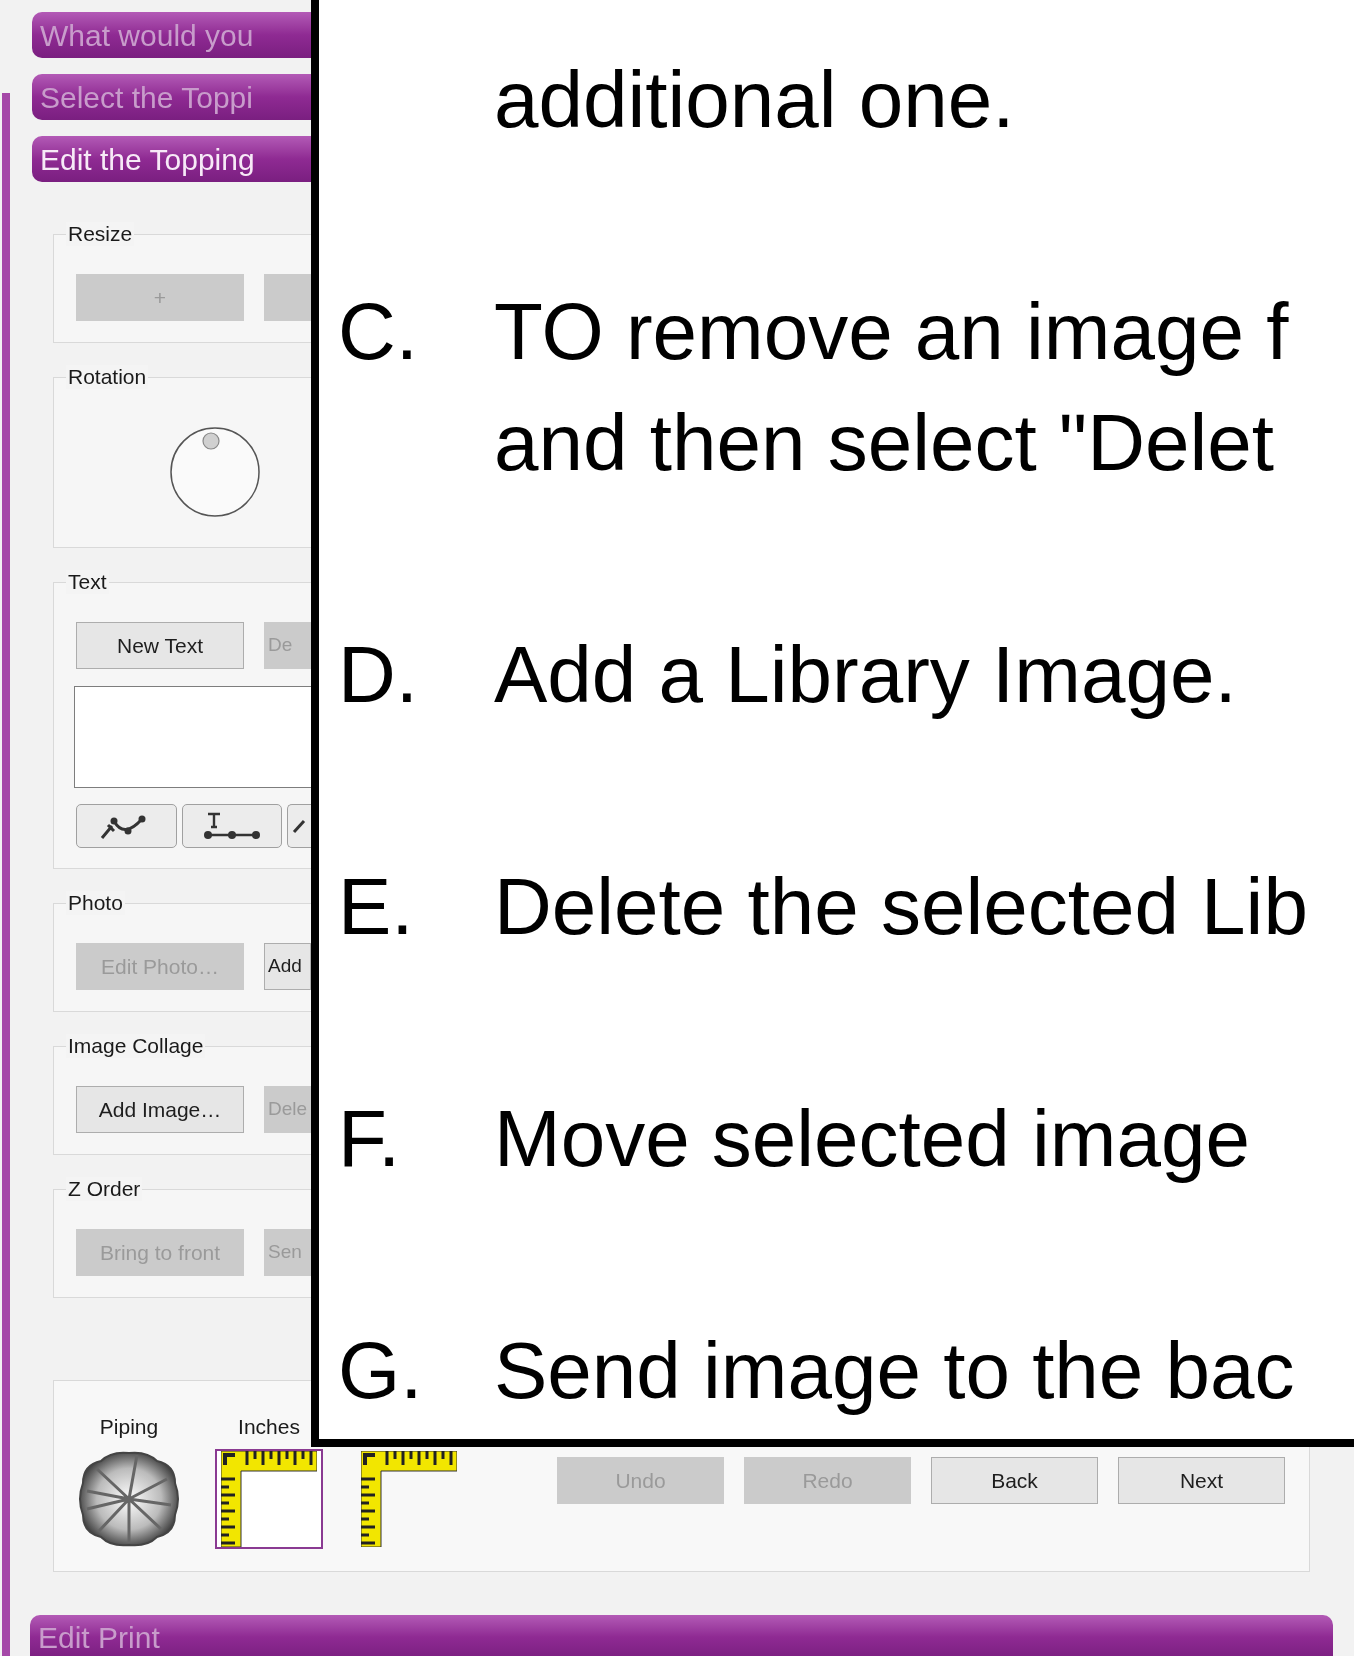 The height and width of the screenshot is (1656, 1354). Describe the element at coordinates (872, 1139) in the screenshot. I see `instruction-text: Move selected image` at that location.